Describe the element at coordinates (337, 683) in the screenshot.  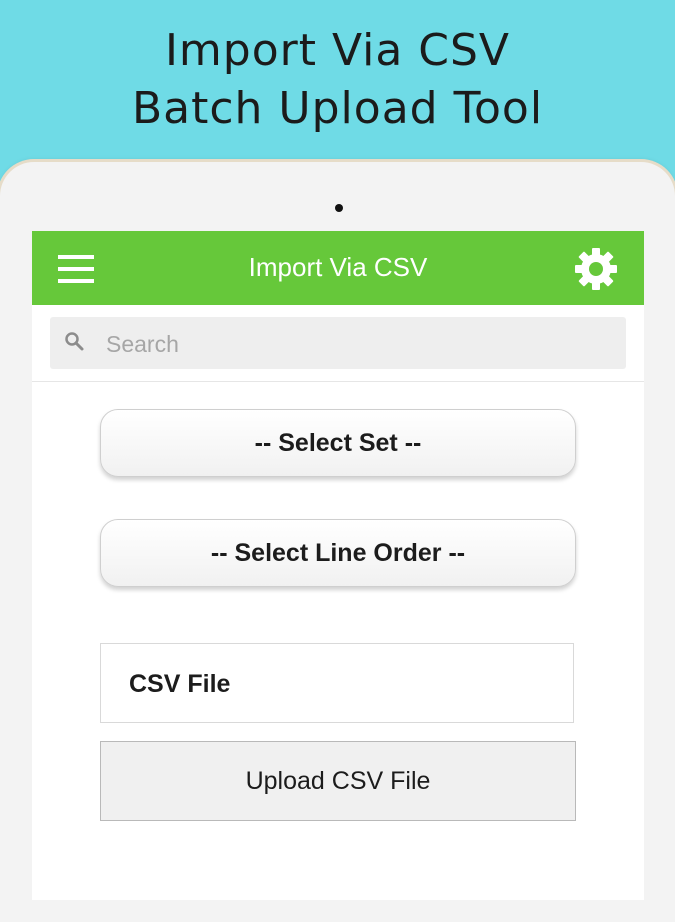
I see `csv-file-field: CSV File` at that location.